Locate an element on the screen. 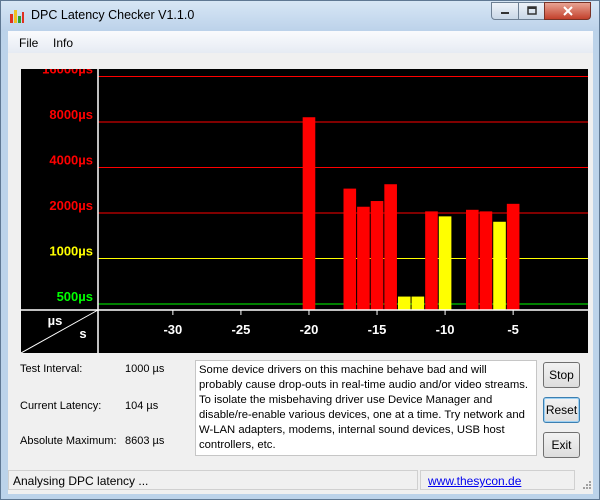 The width and height of the screenshot is (600, 500). menu-file: File is located at coordinates (28, 43).